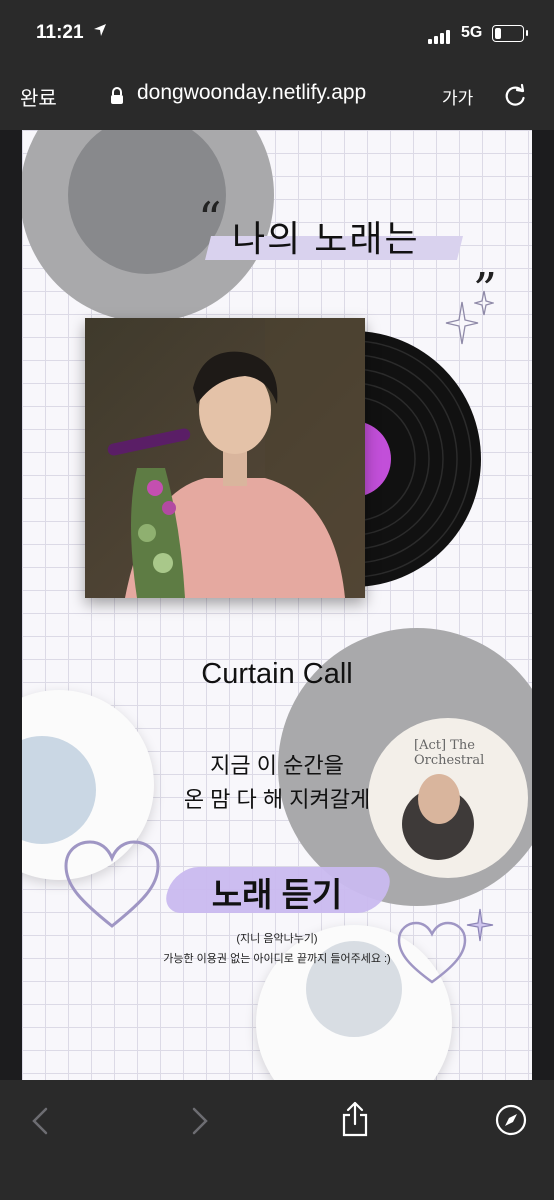 Image resolution: width=554 pixels, height=1200 pixels. I want to click on network-type: 5G, so click(472, 32).